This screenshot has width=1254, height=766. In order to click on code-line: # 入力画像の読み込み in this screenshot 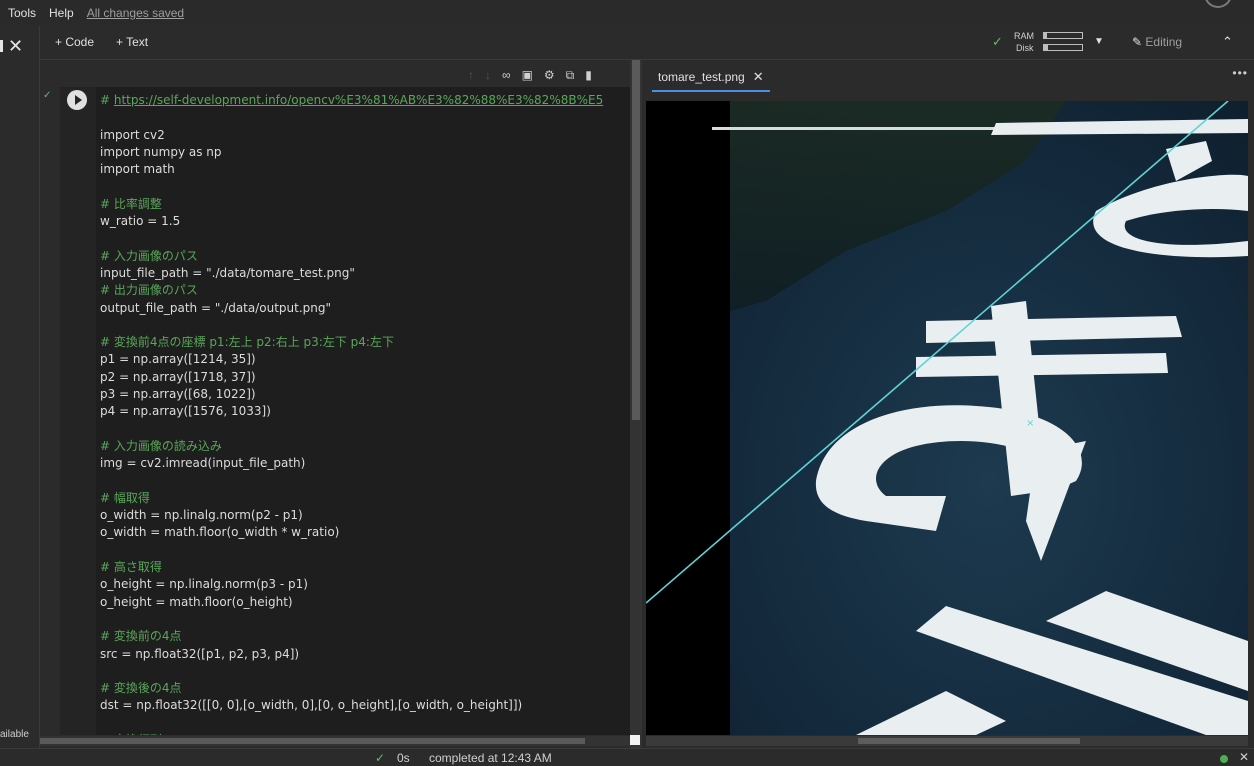, I will do `click(365, 446)`.